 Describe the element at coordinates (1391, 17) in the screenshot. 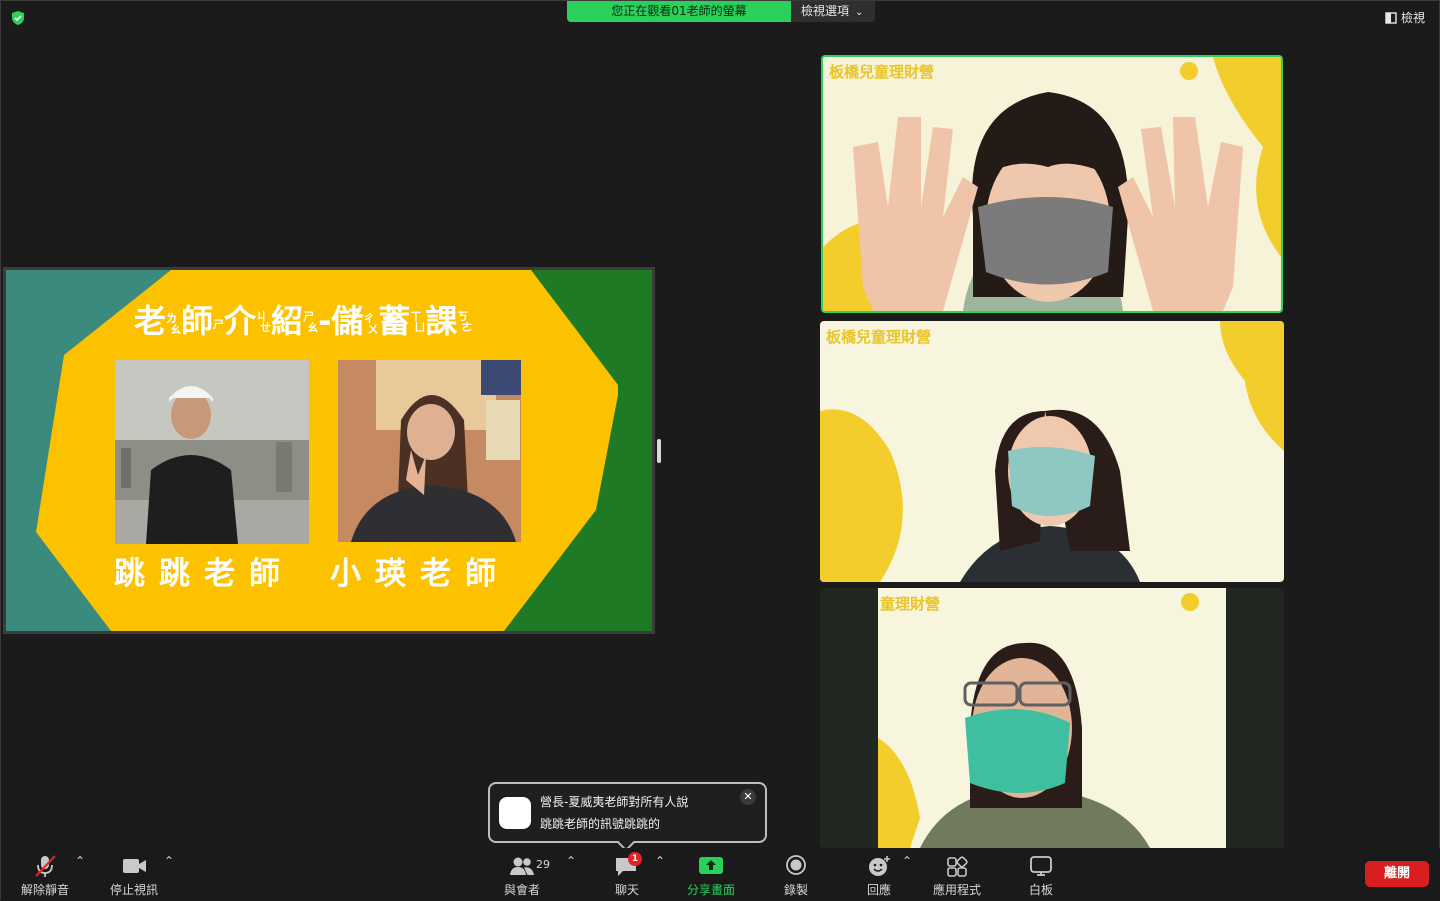

I see `view-layout-icon` at that location.